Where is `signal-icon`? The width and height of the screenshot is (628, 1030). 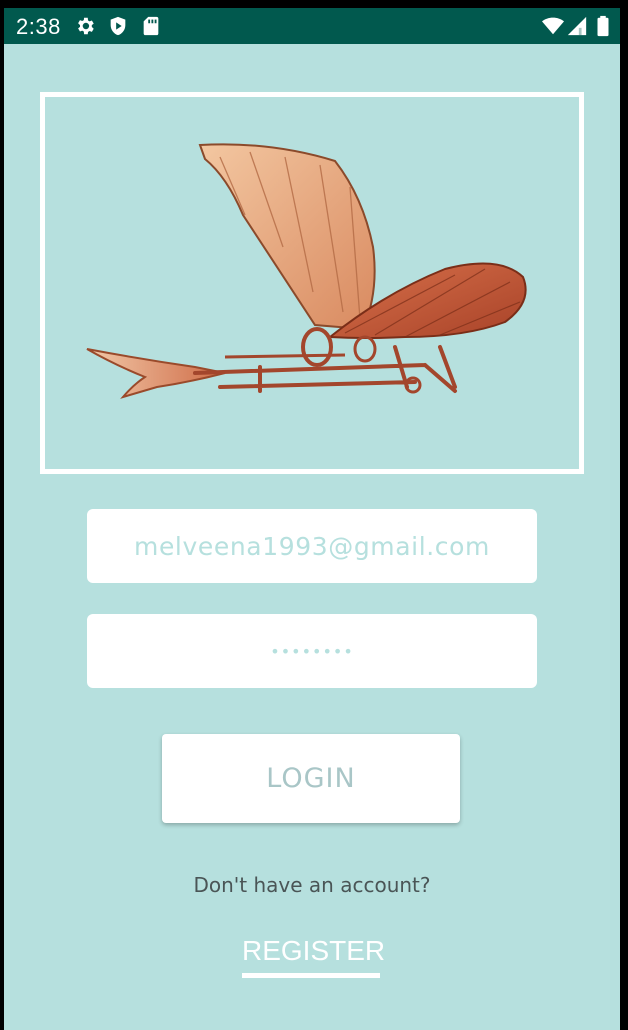
signal-icon is located at coordinates (577, 26).